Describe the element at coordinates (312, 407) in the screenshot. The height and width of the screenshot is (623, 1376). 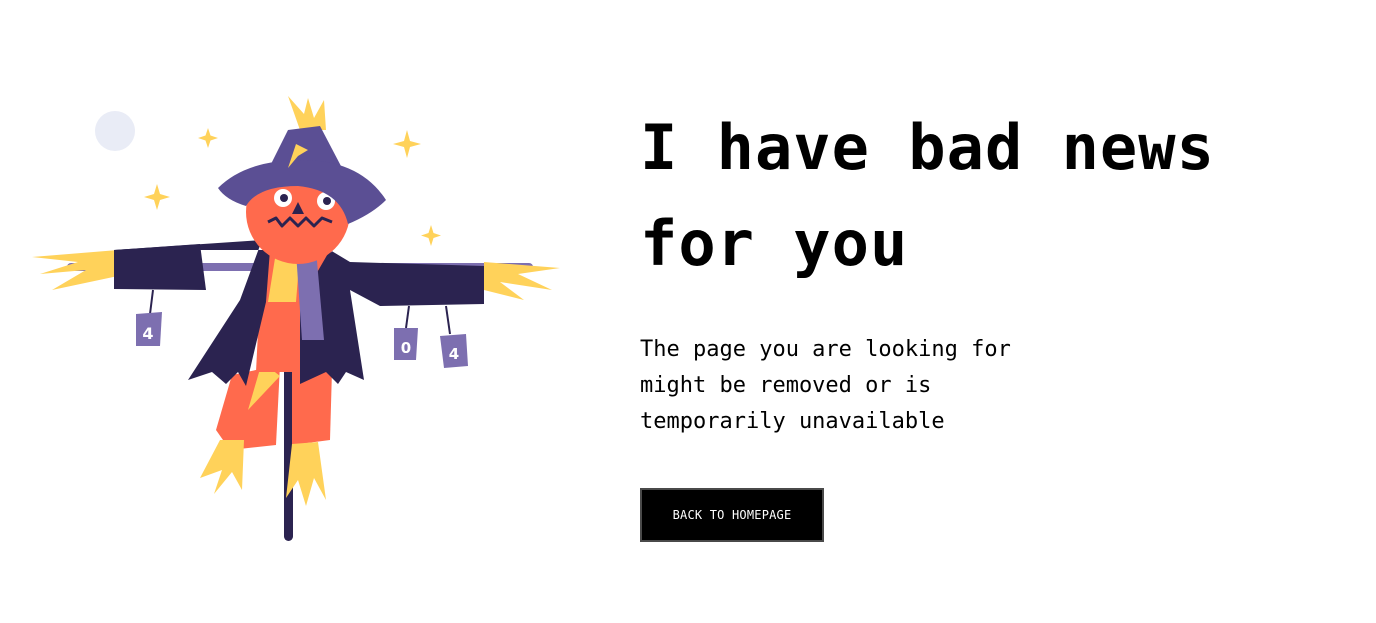
I see `scarecrow-leg-right` at that location.